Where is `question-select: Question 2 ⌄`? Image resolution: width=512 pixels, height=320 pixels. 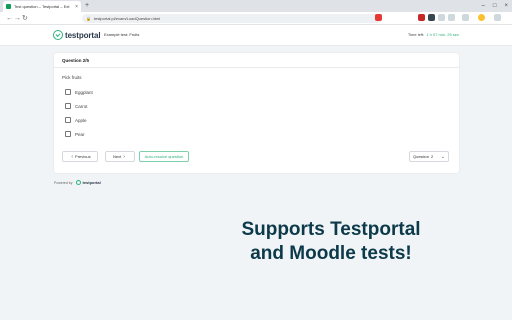
question-select: Question 2 ⌄ is located at coordinates (429, 156).